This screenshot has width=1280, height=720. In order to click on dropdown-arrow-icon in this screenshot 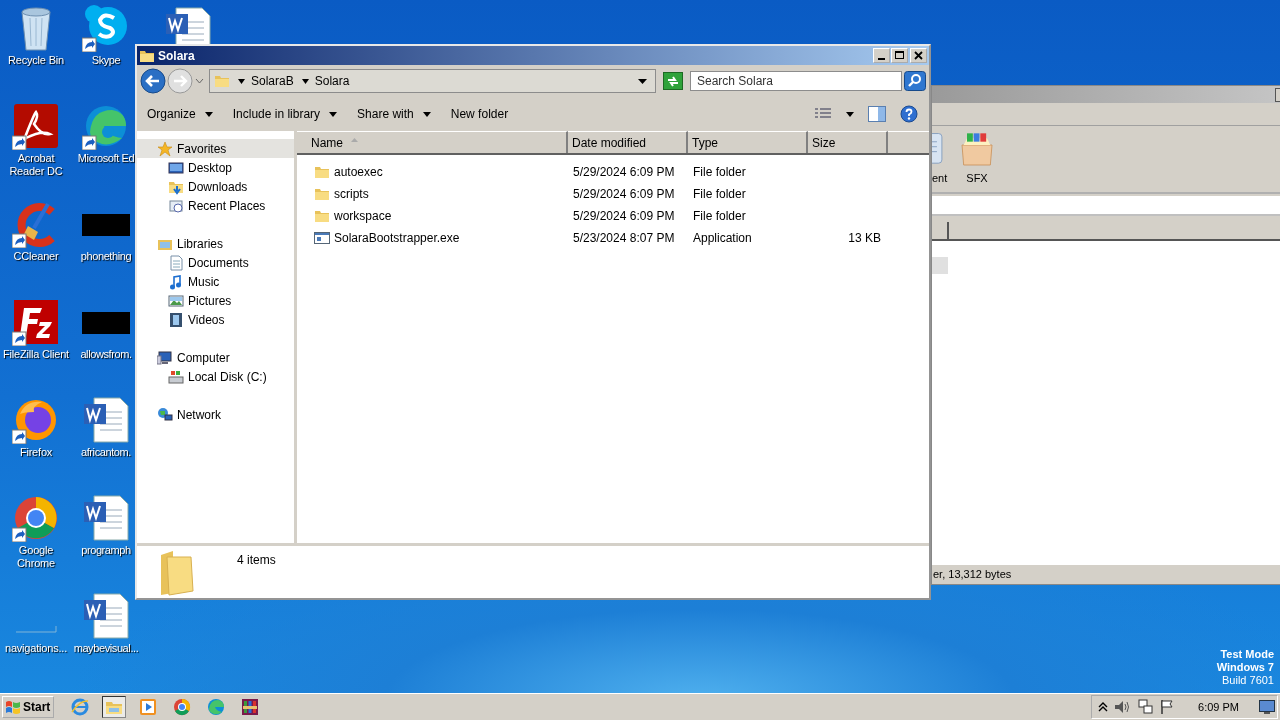, I will do `click(642, 81)`.